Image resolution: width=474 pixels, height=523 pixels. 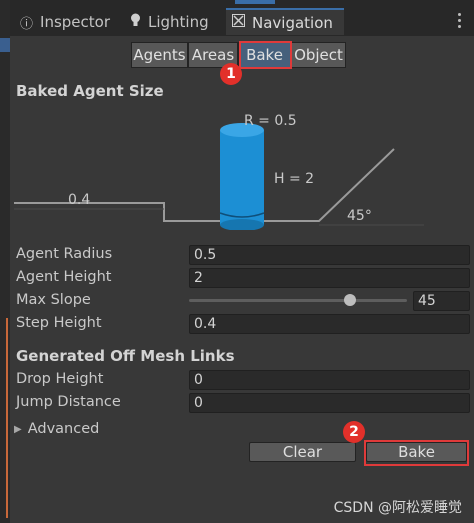 I want to click on agent-height-label: Agent Height, so click(x=64, y=277).